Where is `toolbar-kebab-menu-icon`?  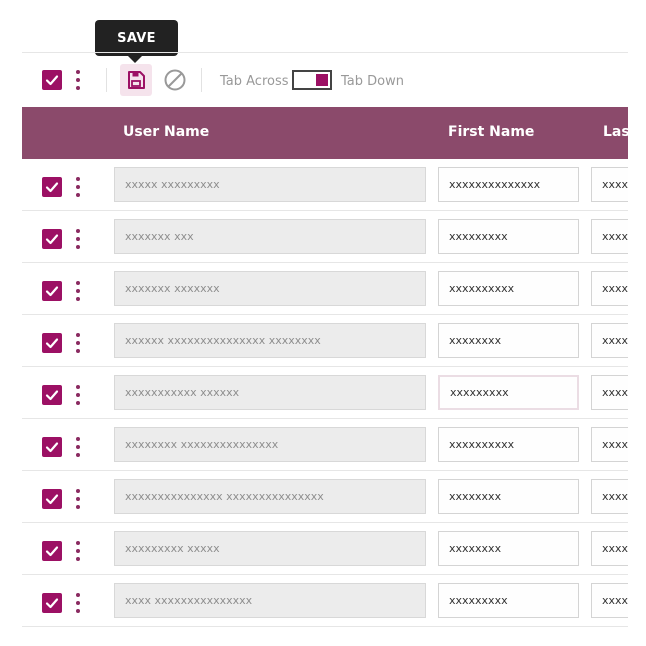 toolbar-kebab-menu-icon is located at coordinates (78, 80).